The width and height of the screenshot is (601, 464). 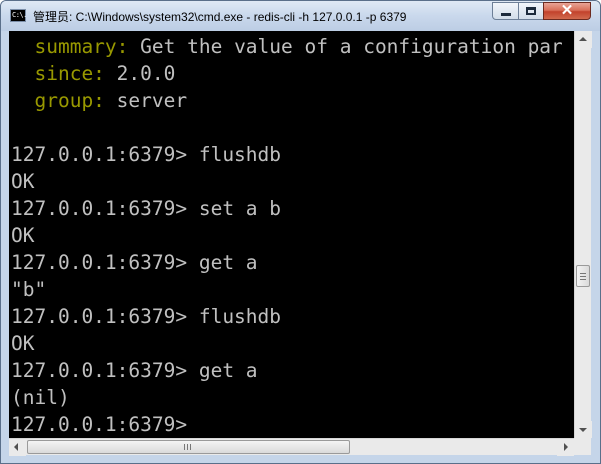 I want to click on help-summary-key: summary:, so click(x=81, y=46).